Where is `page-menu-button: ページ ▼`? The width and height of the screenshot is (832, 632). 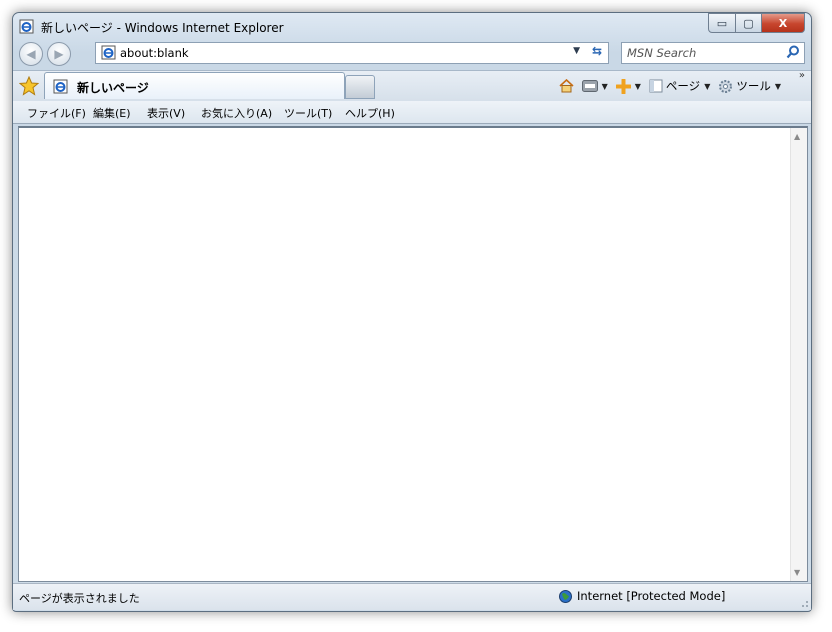 page-menu-button: ページ ▼ is located at coordinates (679, 86).